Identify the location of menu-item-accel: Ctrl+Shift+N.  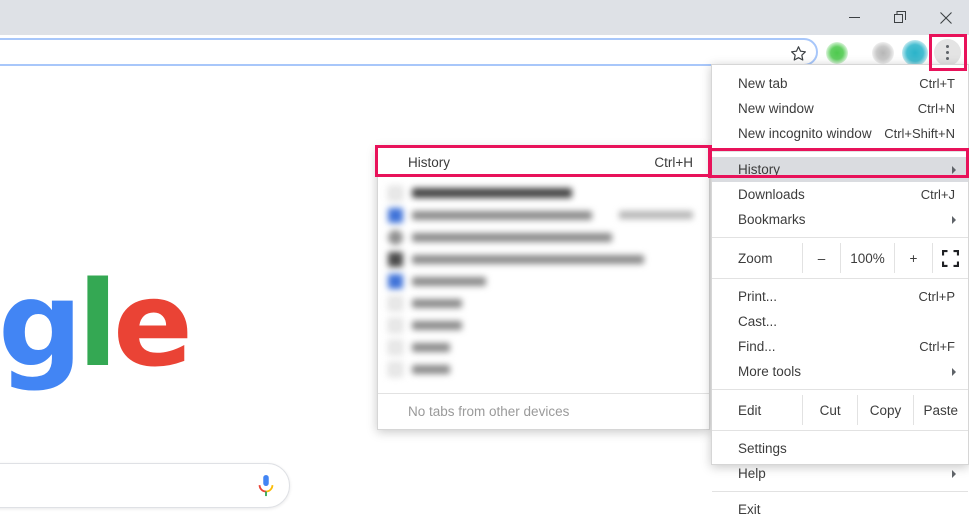
(919, 133).